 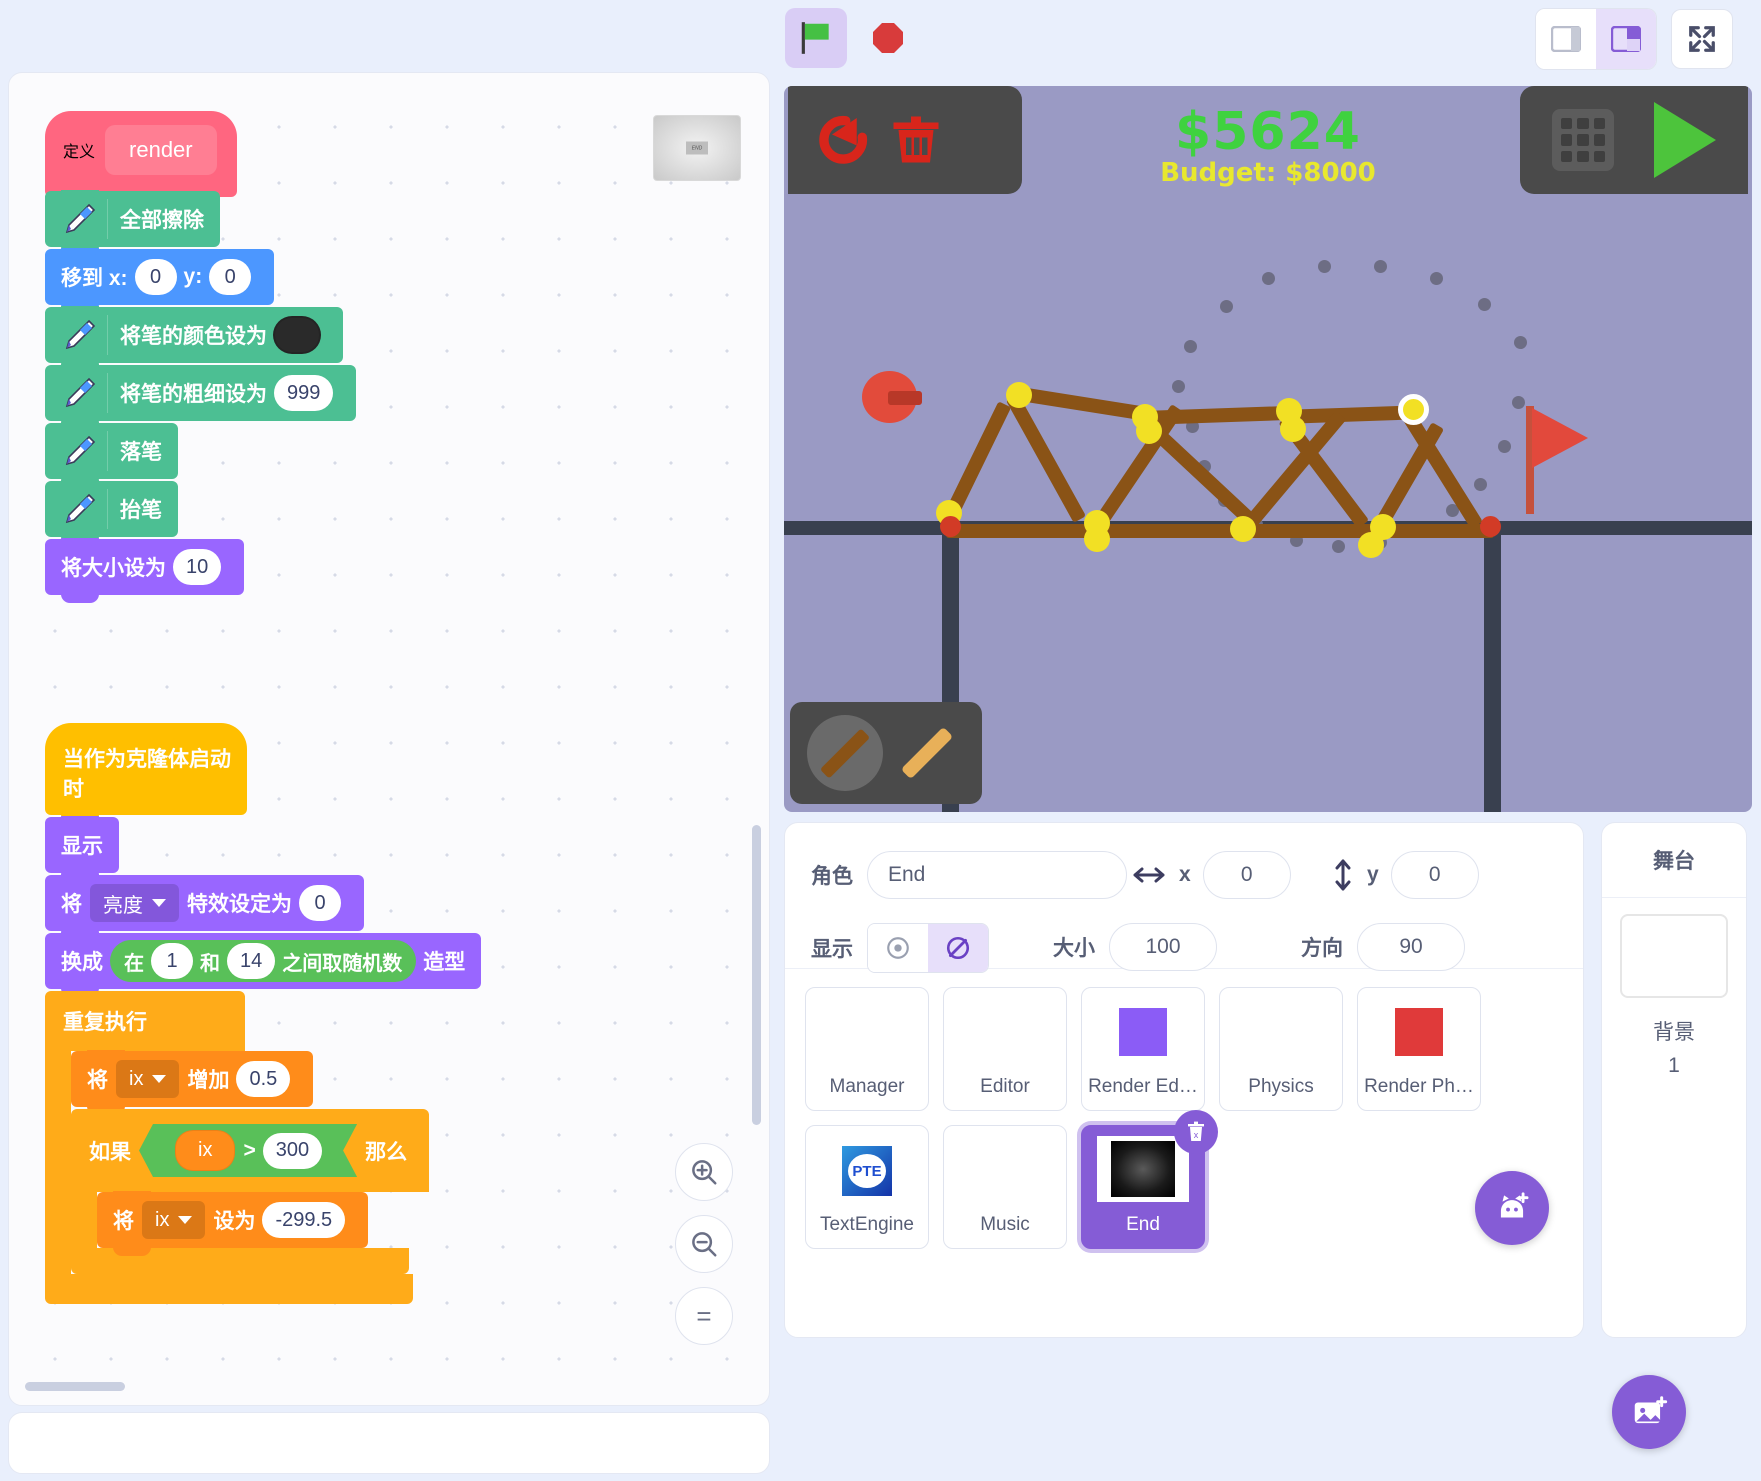 I want to click on change-amount-input: 0.5, so click(x=263, y=1079).